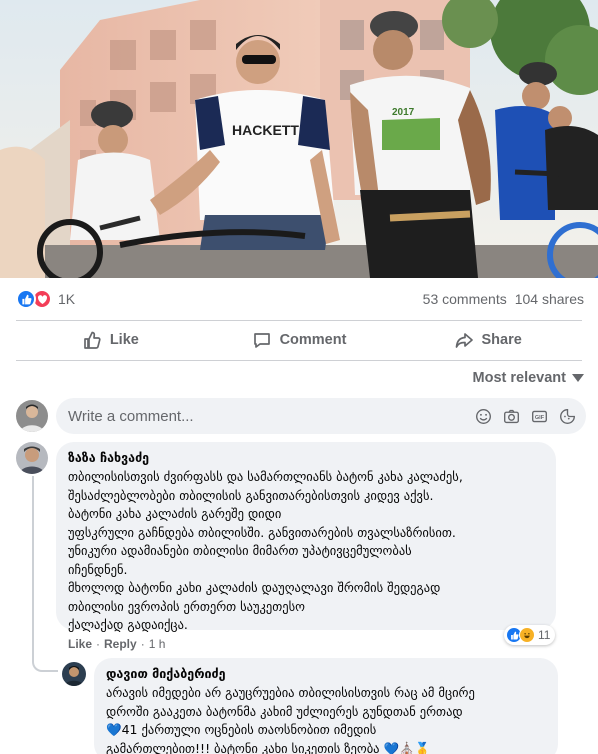  Describe the element at coordinates (567, 416) in the screenshot. I see `sticker-icon` at that location.